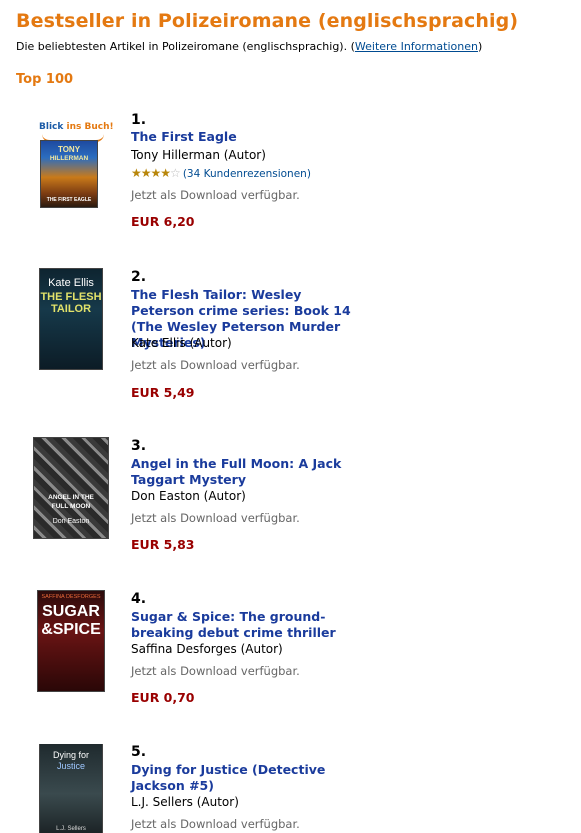 This screenshot has height=833, width=581. I want to click on rank-number: 4., so click(139, 599).